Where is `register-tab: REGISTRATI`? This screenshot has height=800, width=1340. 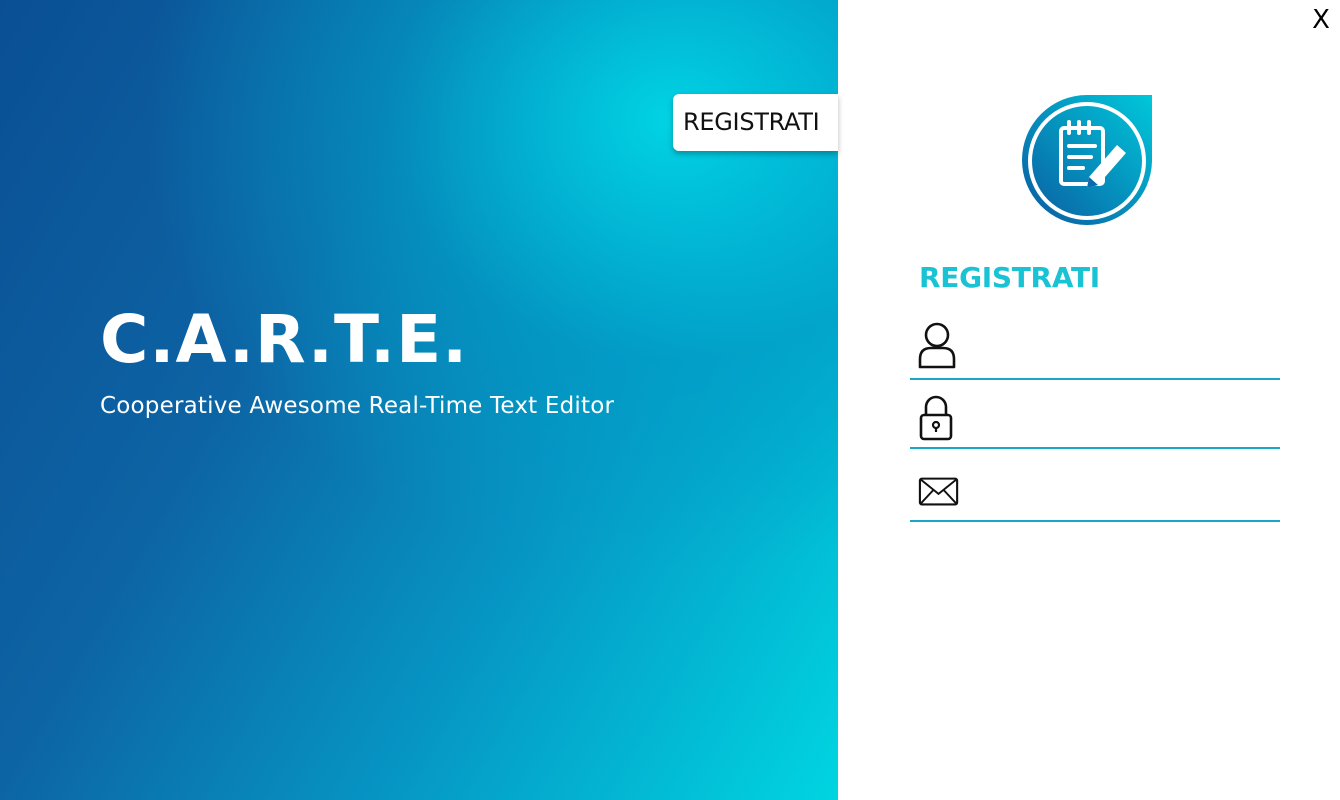 register-tab: REGISTRATI is located at coordinates (755, 122).